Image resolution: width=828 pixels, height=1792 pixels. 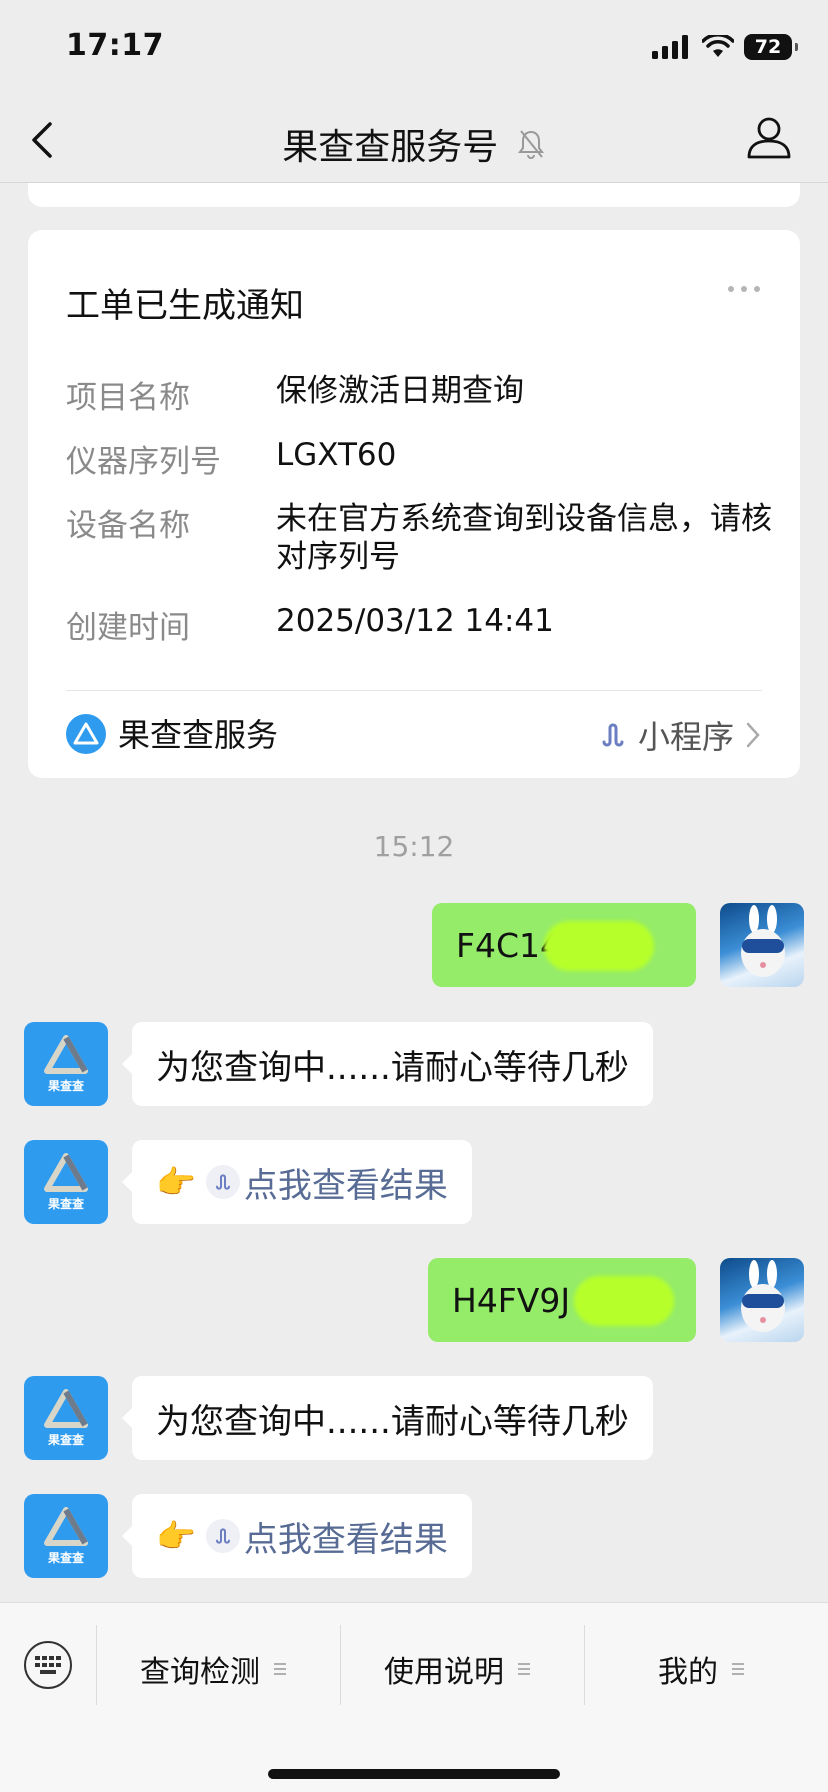 What do you see at coordinates (185, 306) in the screenshot?
I see `card-title: 工单已生成通知` at bounding box center [185, 306].